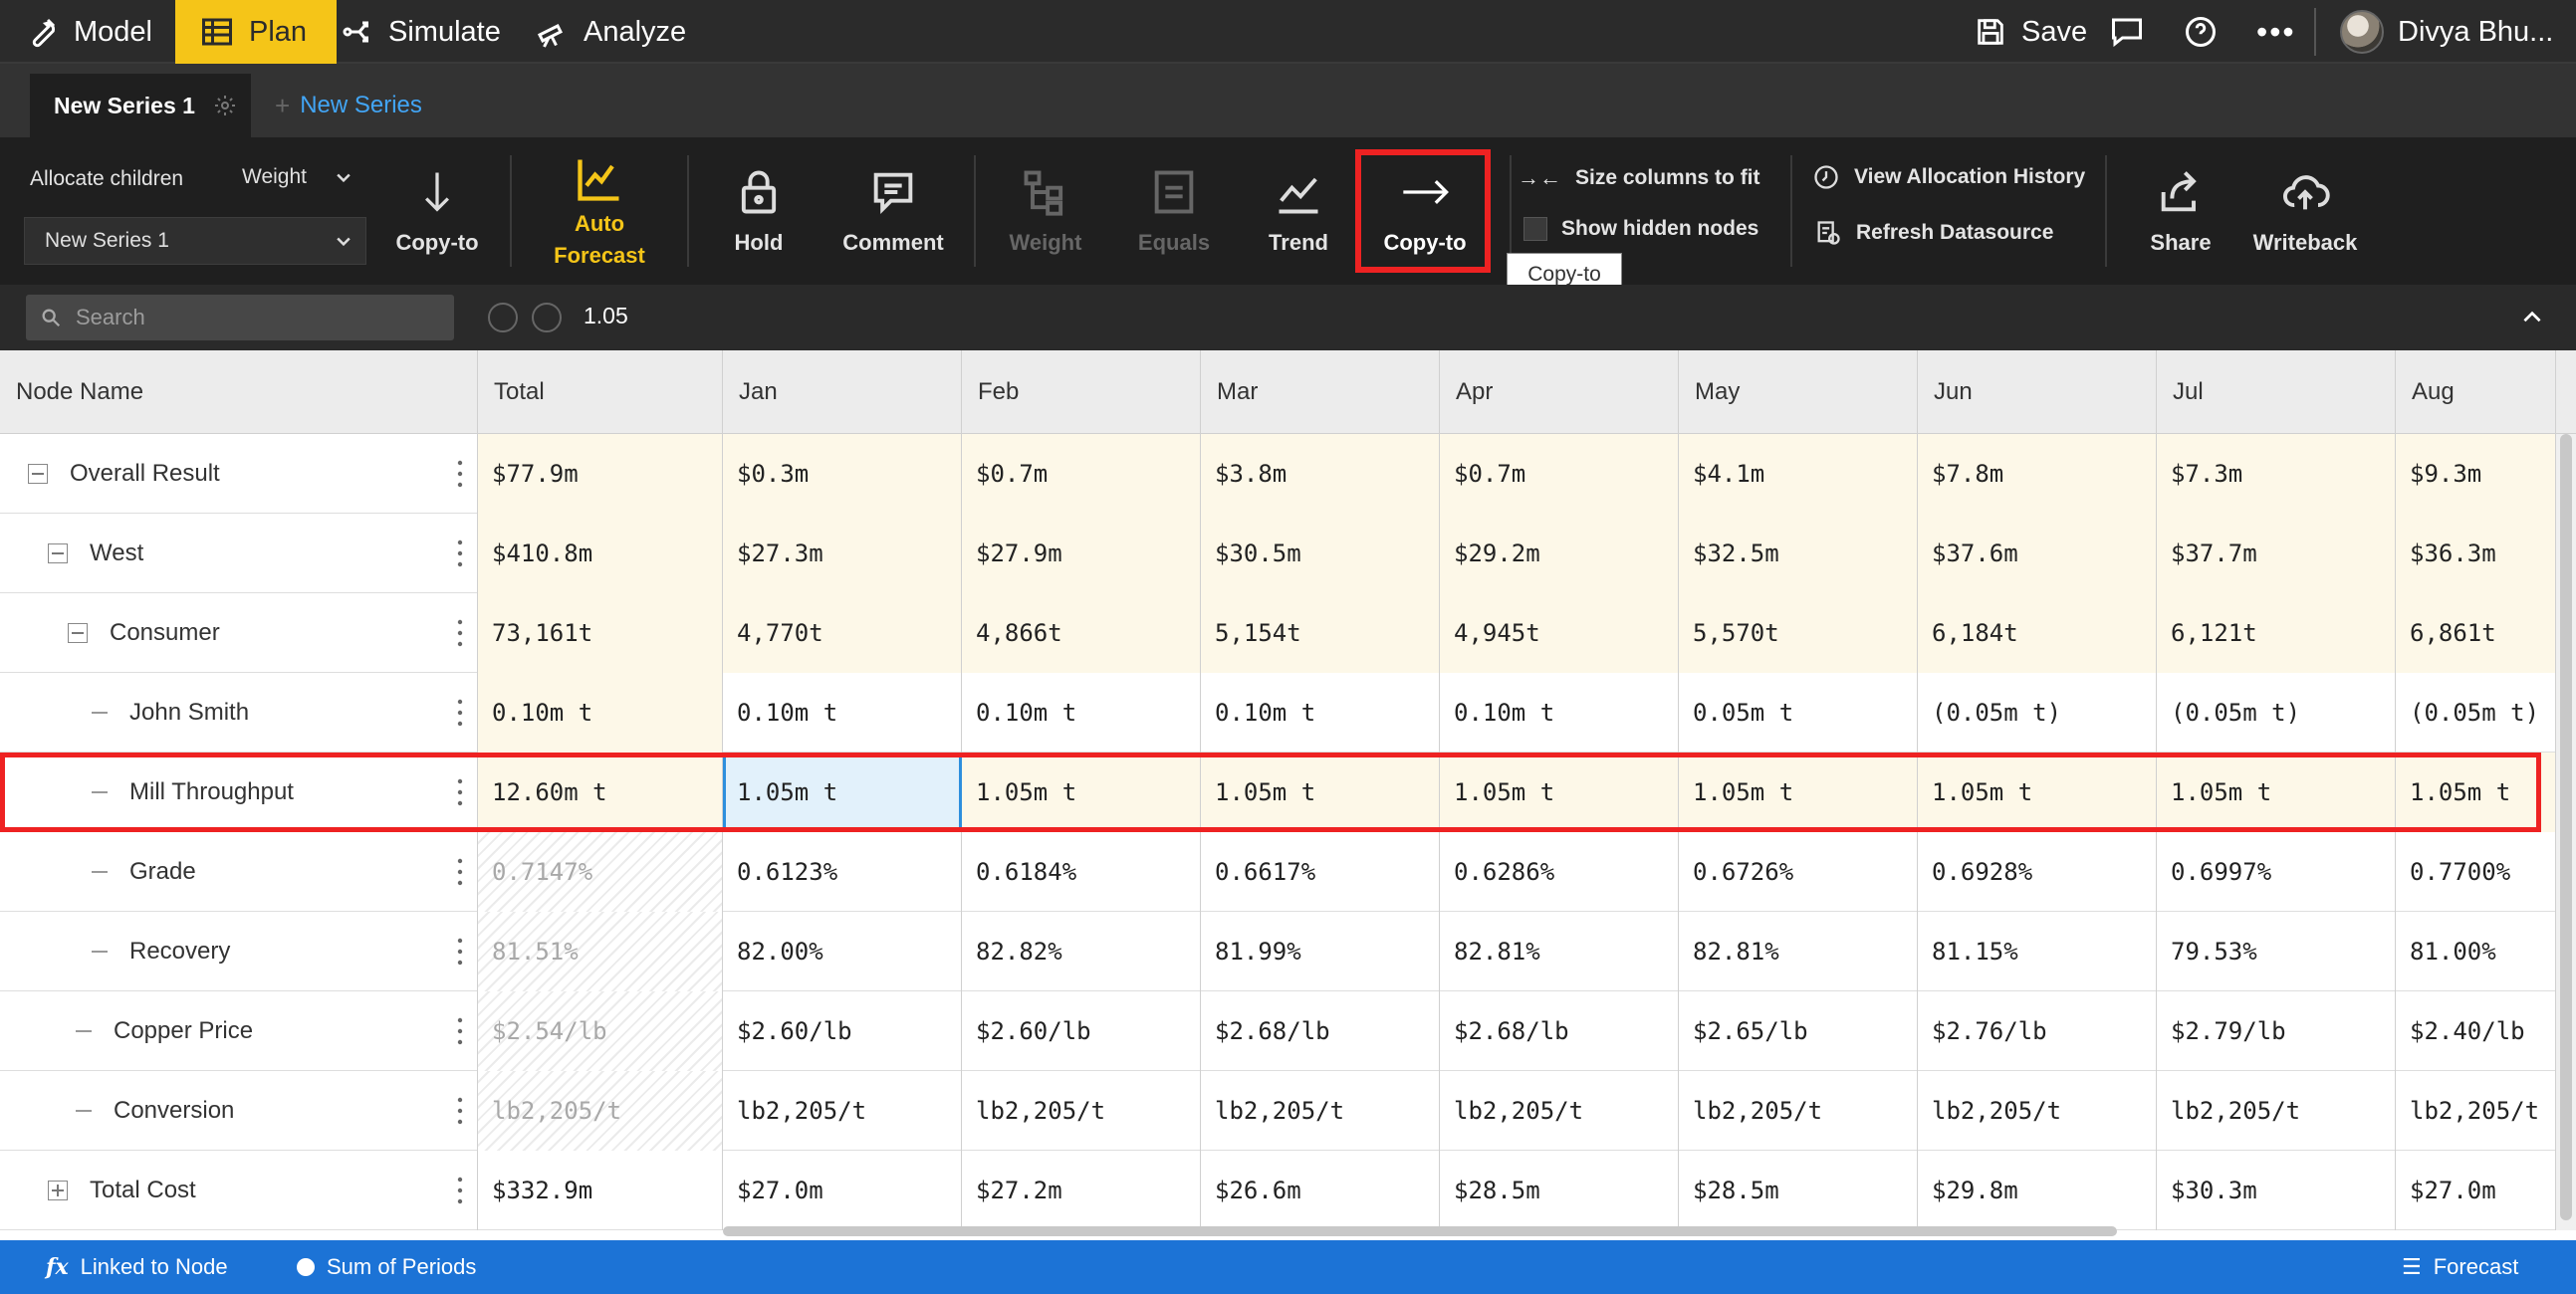 Image resolution: width=2576 pixels, height=1294 pixels. Describe the element at coordinates (239, 713) in the screenshot. I see `node-name-cell: John Smith` at that location.